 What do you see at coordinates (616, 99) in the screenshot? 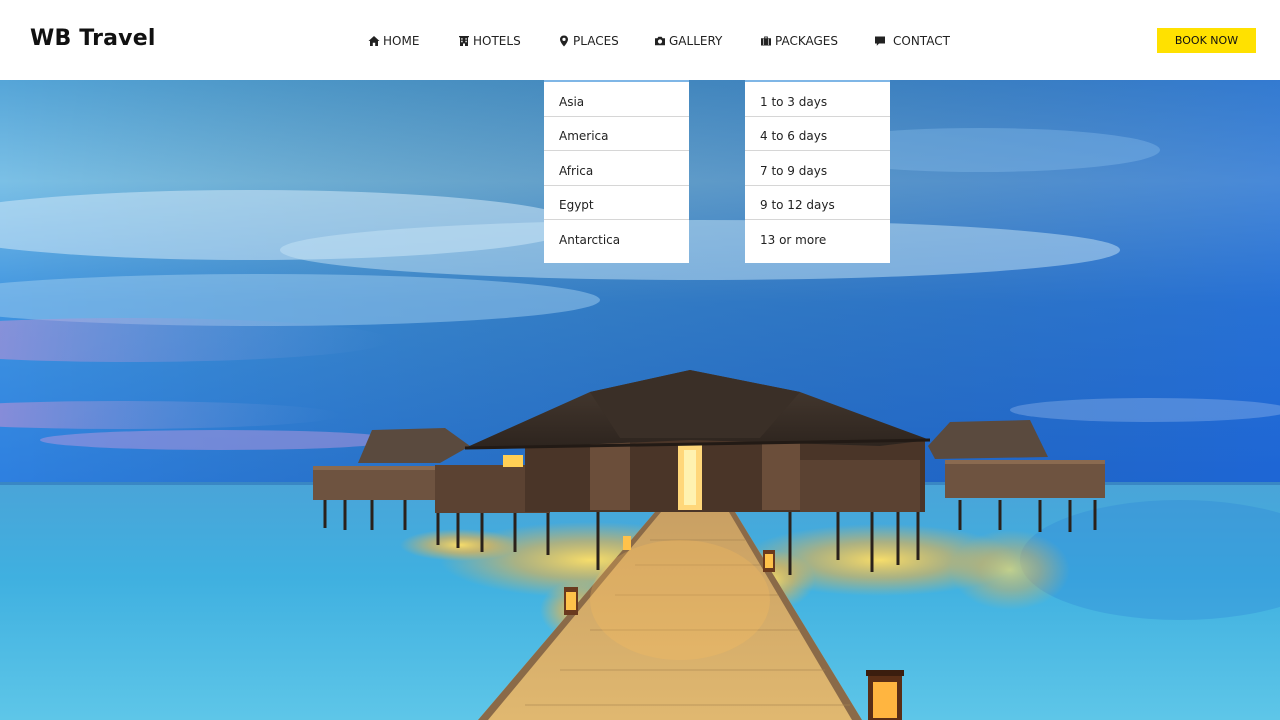
I see `places-option: Asia` at bounding box center [616, 99].